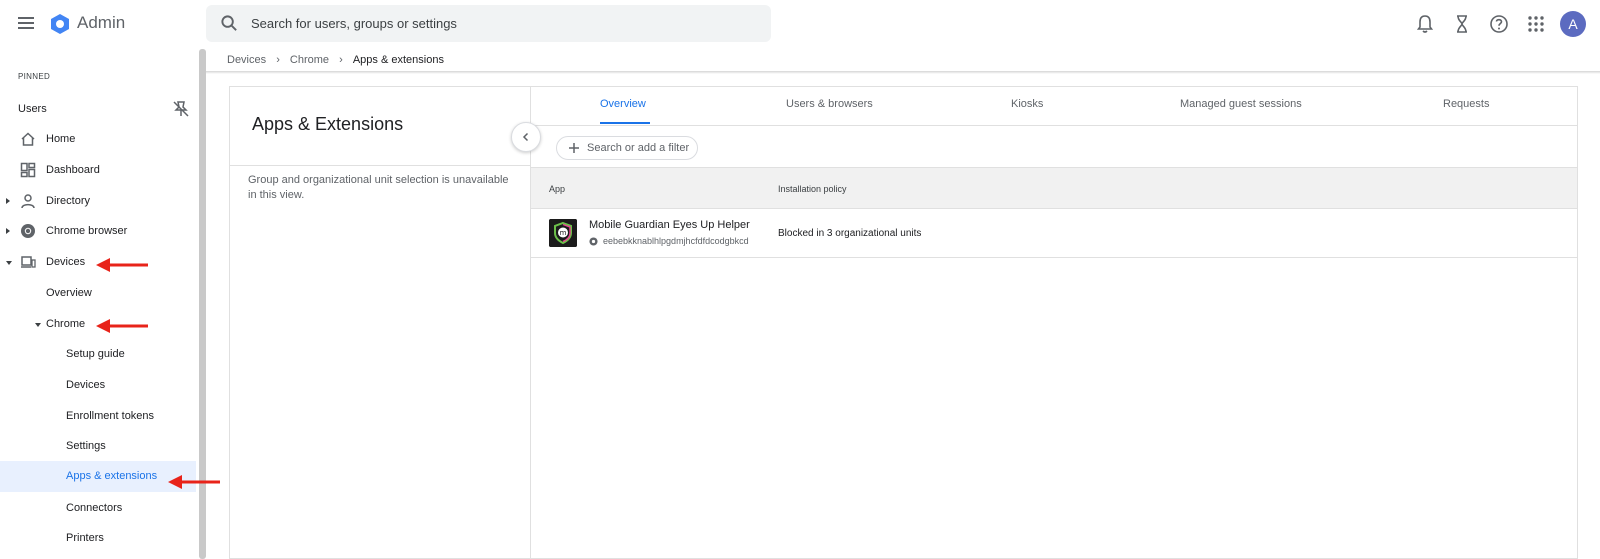 This screenshot has width=1600, height=559. Describe the element at coordinates (1462, 24) in the screenshot. I see `hourglass-tasks-icon` at that location.